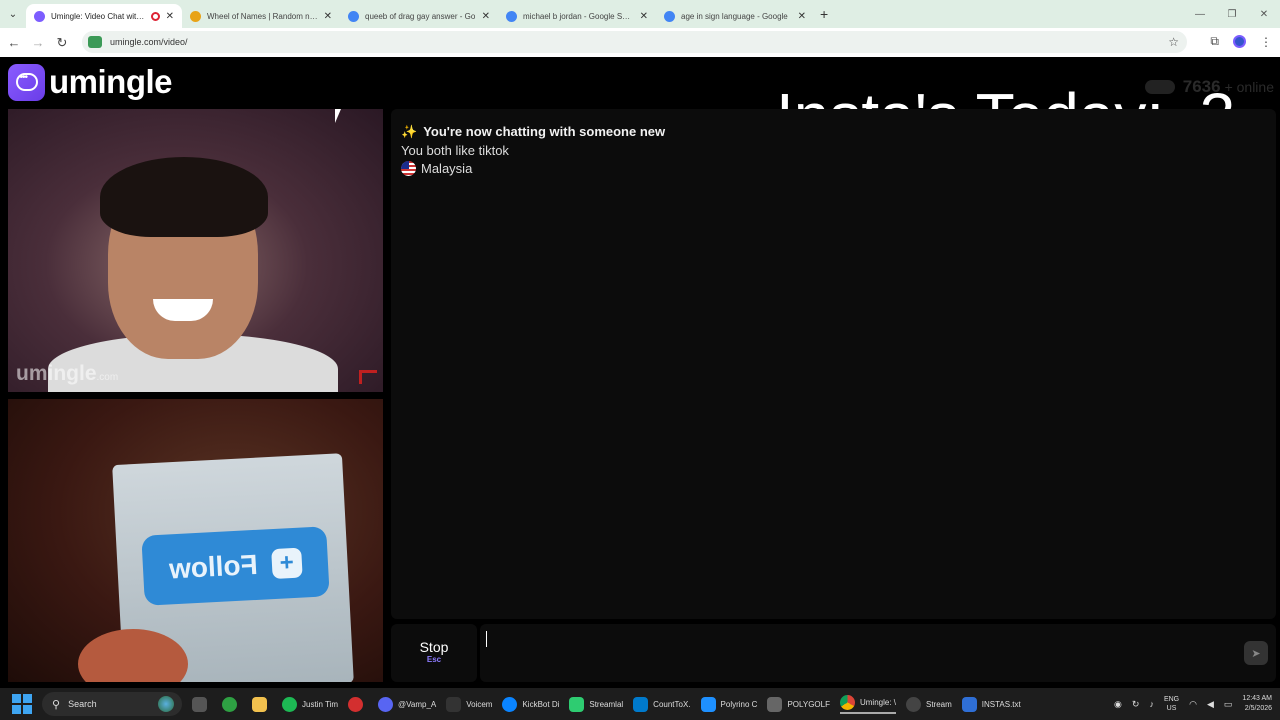  I want to click on forward-icon: →, so click(38, 42).